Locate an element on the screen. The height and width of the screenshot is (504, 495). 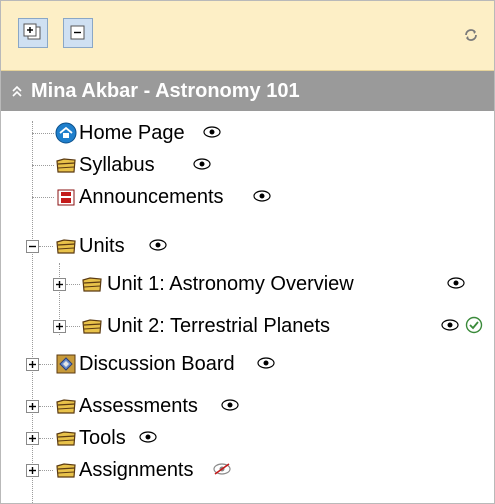
menu-item-label: Assignments is located at coordinates (136, 470).